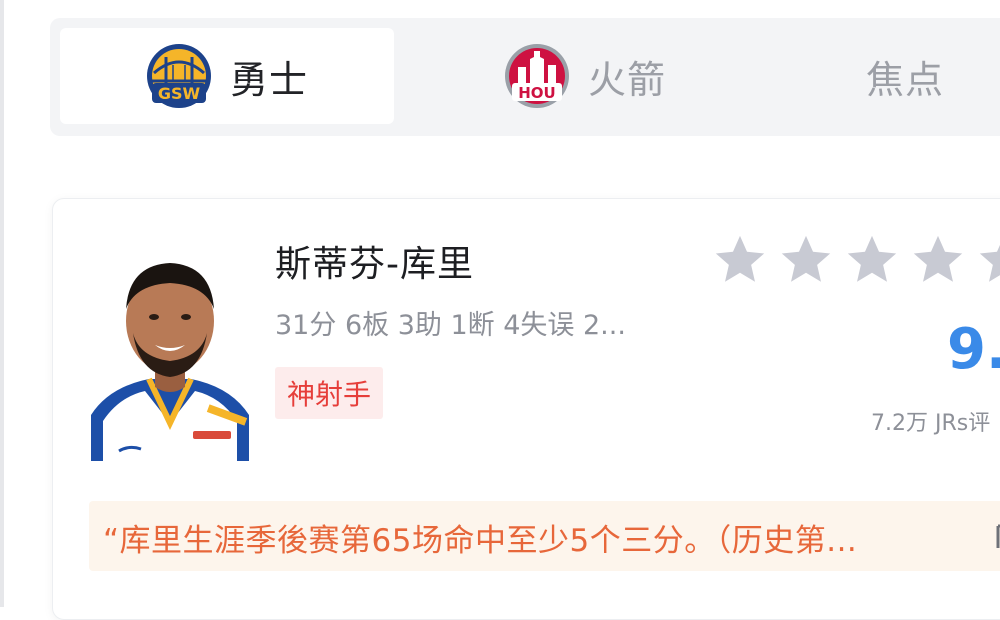  Describe the element at coordinates (904, 79) in the screenshot. I see `tab-focus-label: 焦点` at that location.